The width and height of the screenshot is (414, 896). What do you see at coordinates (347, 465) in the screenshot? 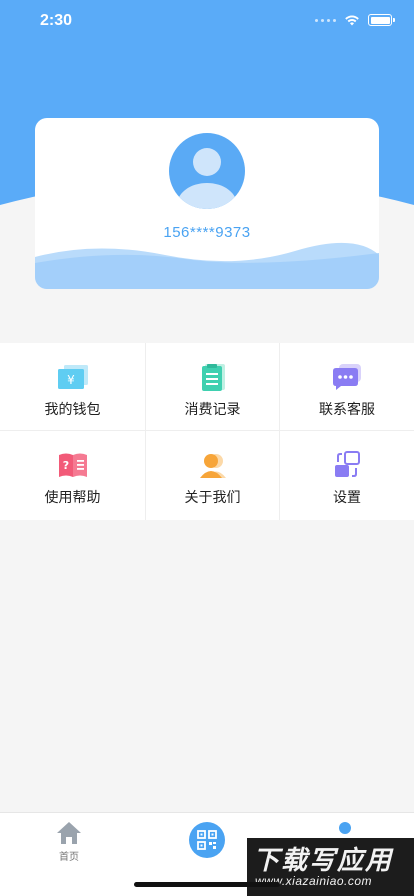
I see `settings-icon` at bounding box center [347, 465].